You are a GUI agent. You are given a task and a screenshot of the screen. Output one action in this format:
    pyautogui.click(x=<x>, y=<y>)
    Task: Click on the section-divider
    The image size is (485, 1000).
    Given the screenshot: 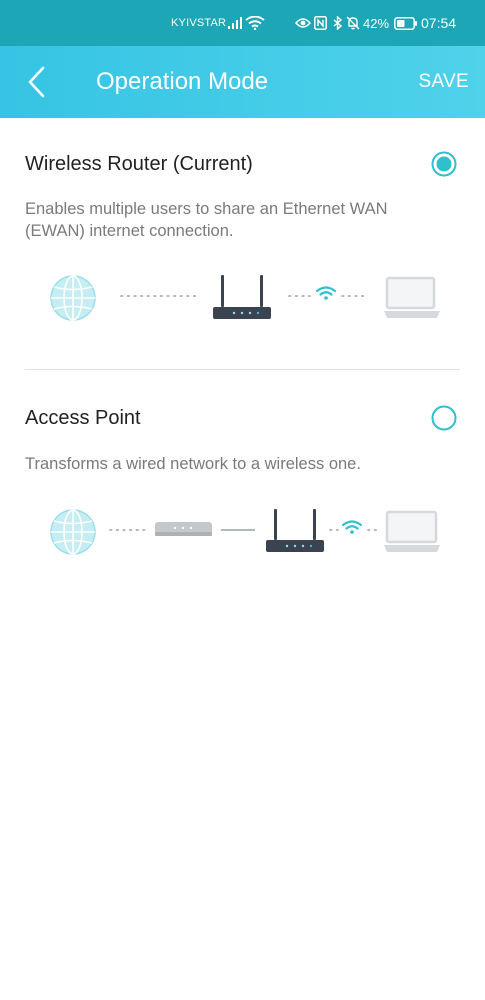 What is the action you would take?
    pyautogui.click(x=242, y=369)
    